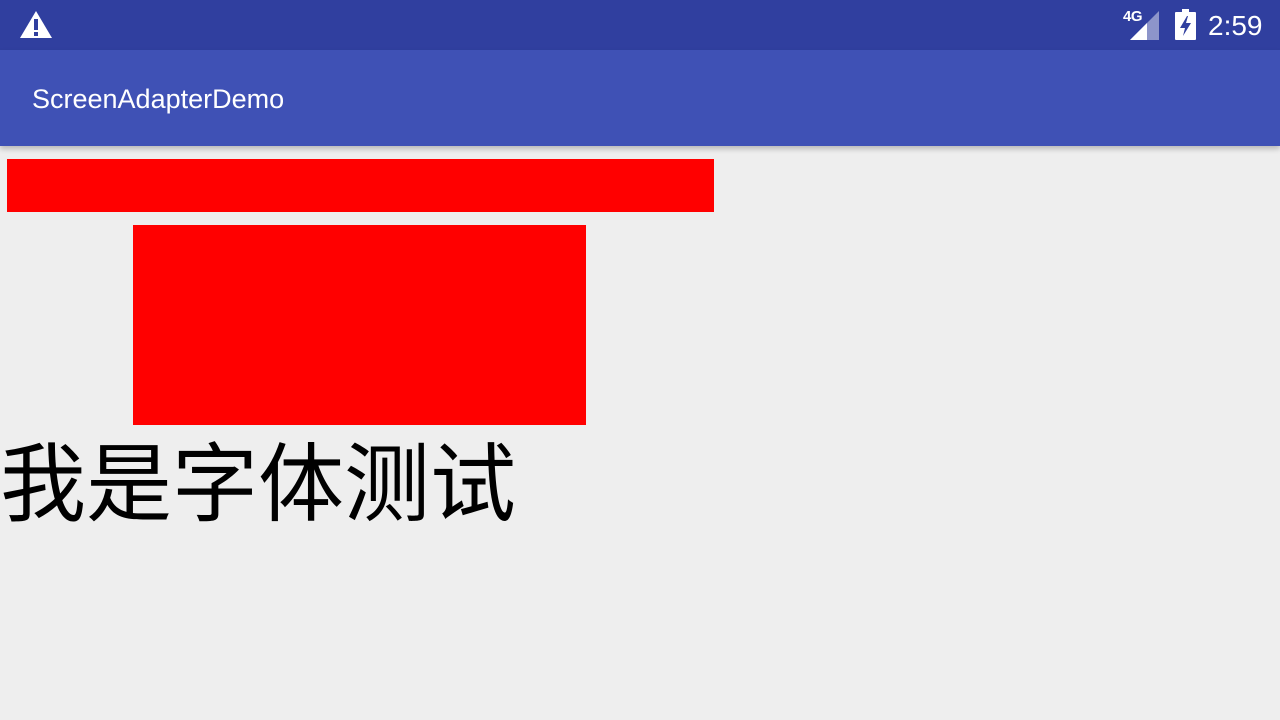 The width and height of the screenshot is (1280, 720). What do you see at coordinates (360, 185) in the screenshot?
I see `red-wide-block` at bounding box center [360, 185].